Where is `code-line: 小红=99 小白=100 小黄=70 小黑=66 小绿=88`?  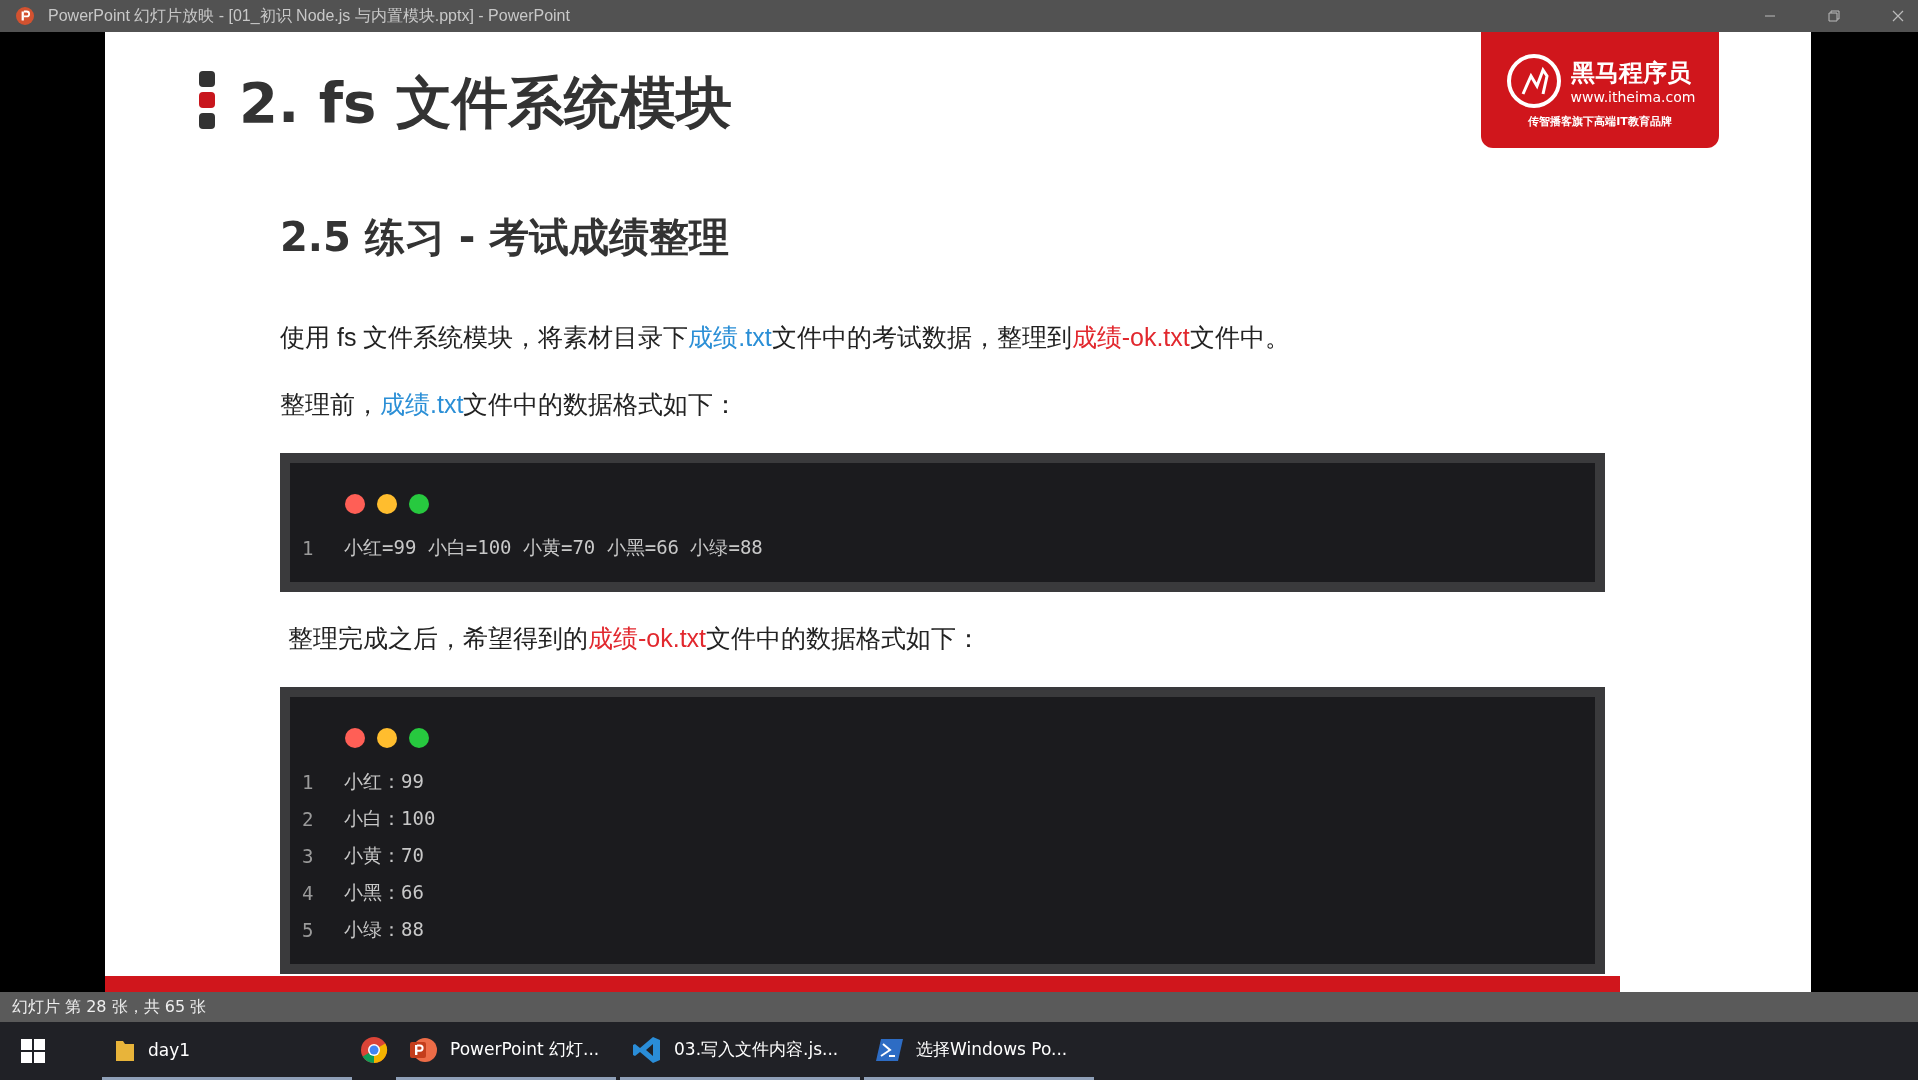 code-line: 小红=99 小白=100 小黄=70 小黑=66 小绿=88 is located at coordinates (553, 547).